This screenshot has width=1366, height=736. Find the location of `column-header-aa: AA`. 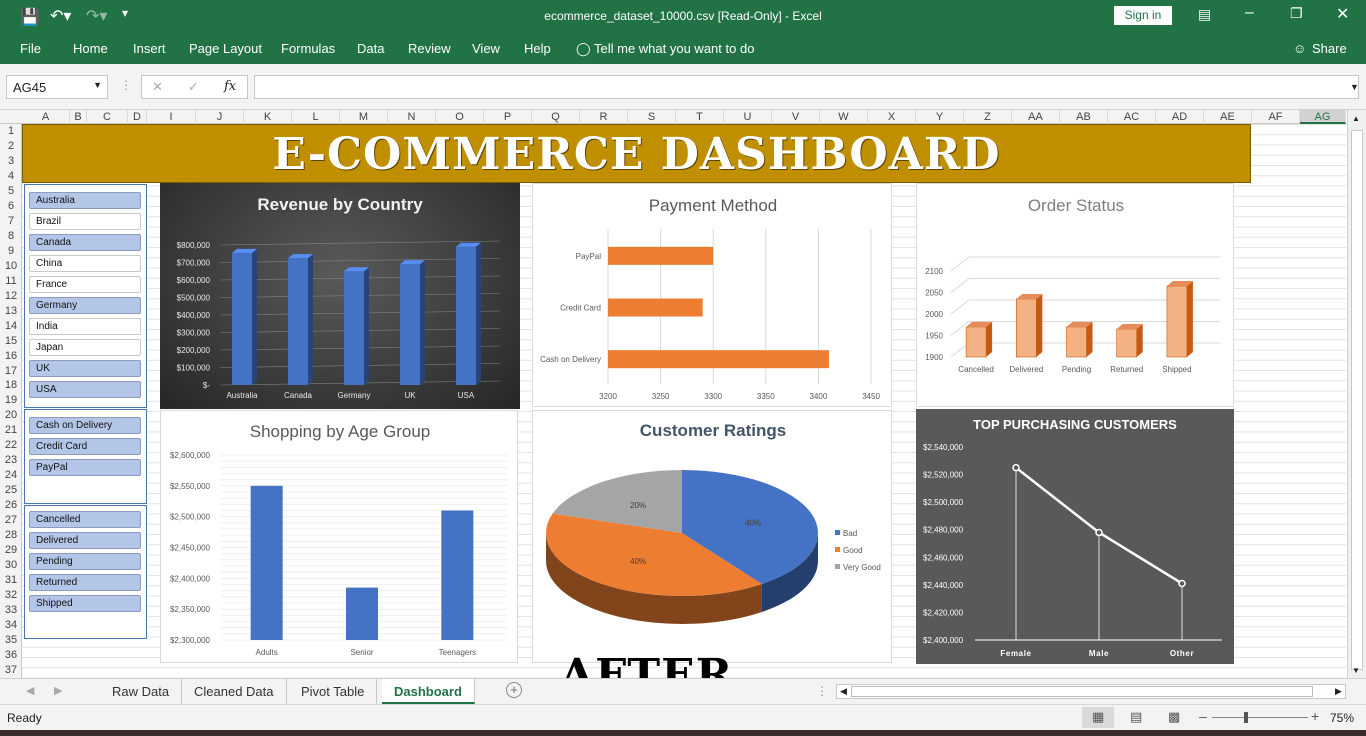

column-header-aa: AA is located at coordinates (1036, 117).